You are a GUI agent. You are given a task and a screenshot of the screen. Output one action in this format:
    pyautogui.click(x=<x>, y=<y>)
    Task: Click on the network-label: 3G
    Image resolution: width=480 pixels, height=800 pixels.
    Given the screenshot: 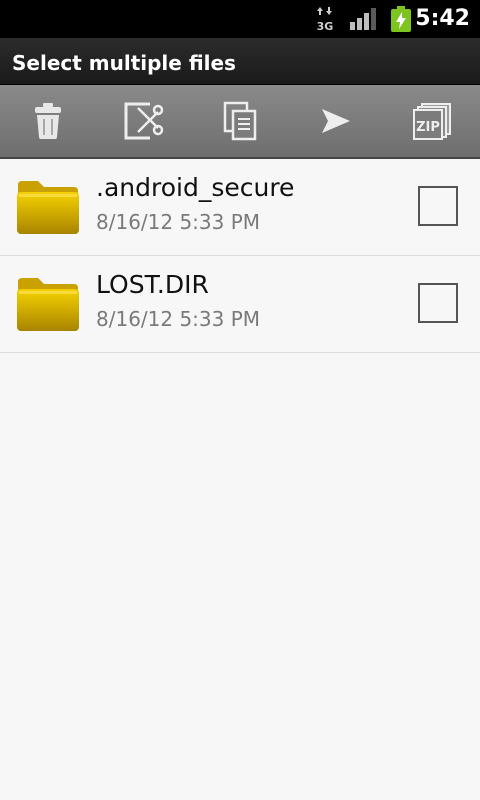 What is the action you would take?
    pyautogui.click(x=325, y=26)
    